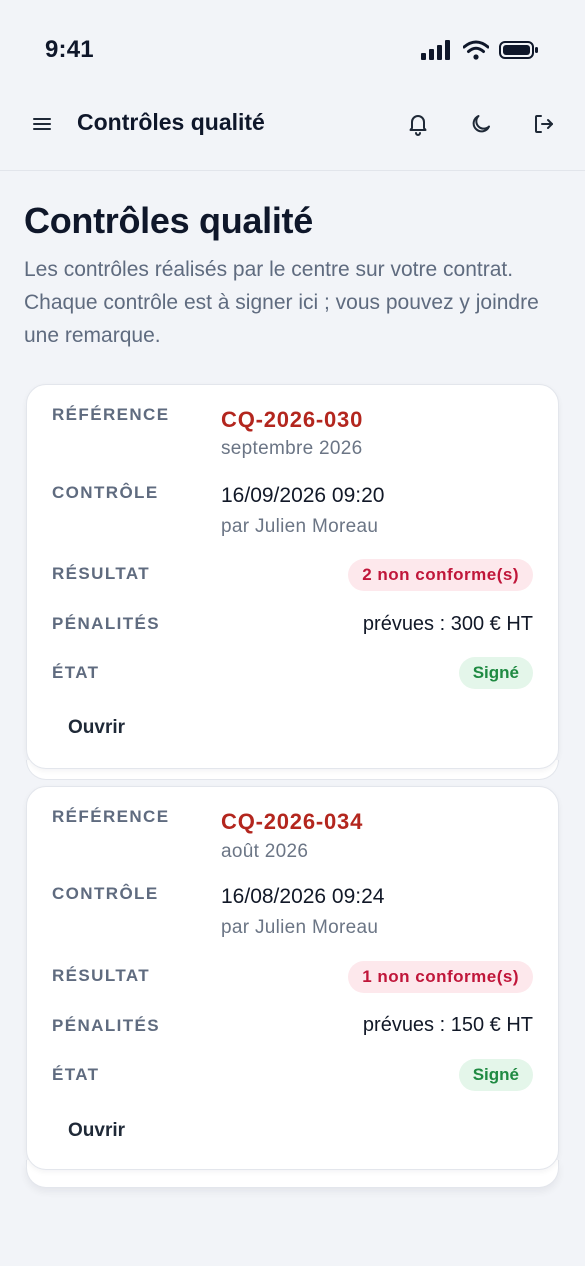 The width and height of the screenshot is (585, 1266). What do you see at coordinates (292, 419) in the screenshot?
I see `reference-value: CQ-2026-030` at bounding box center [292, 419].